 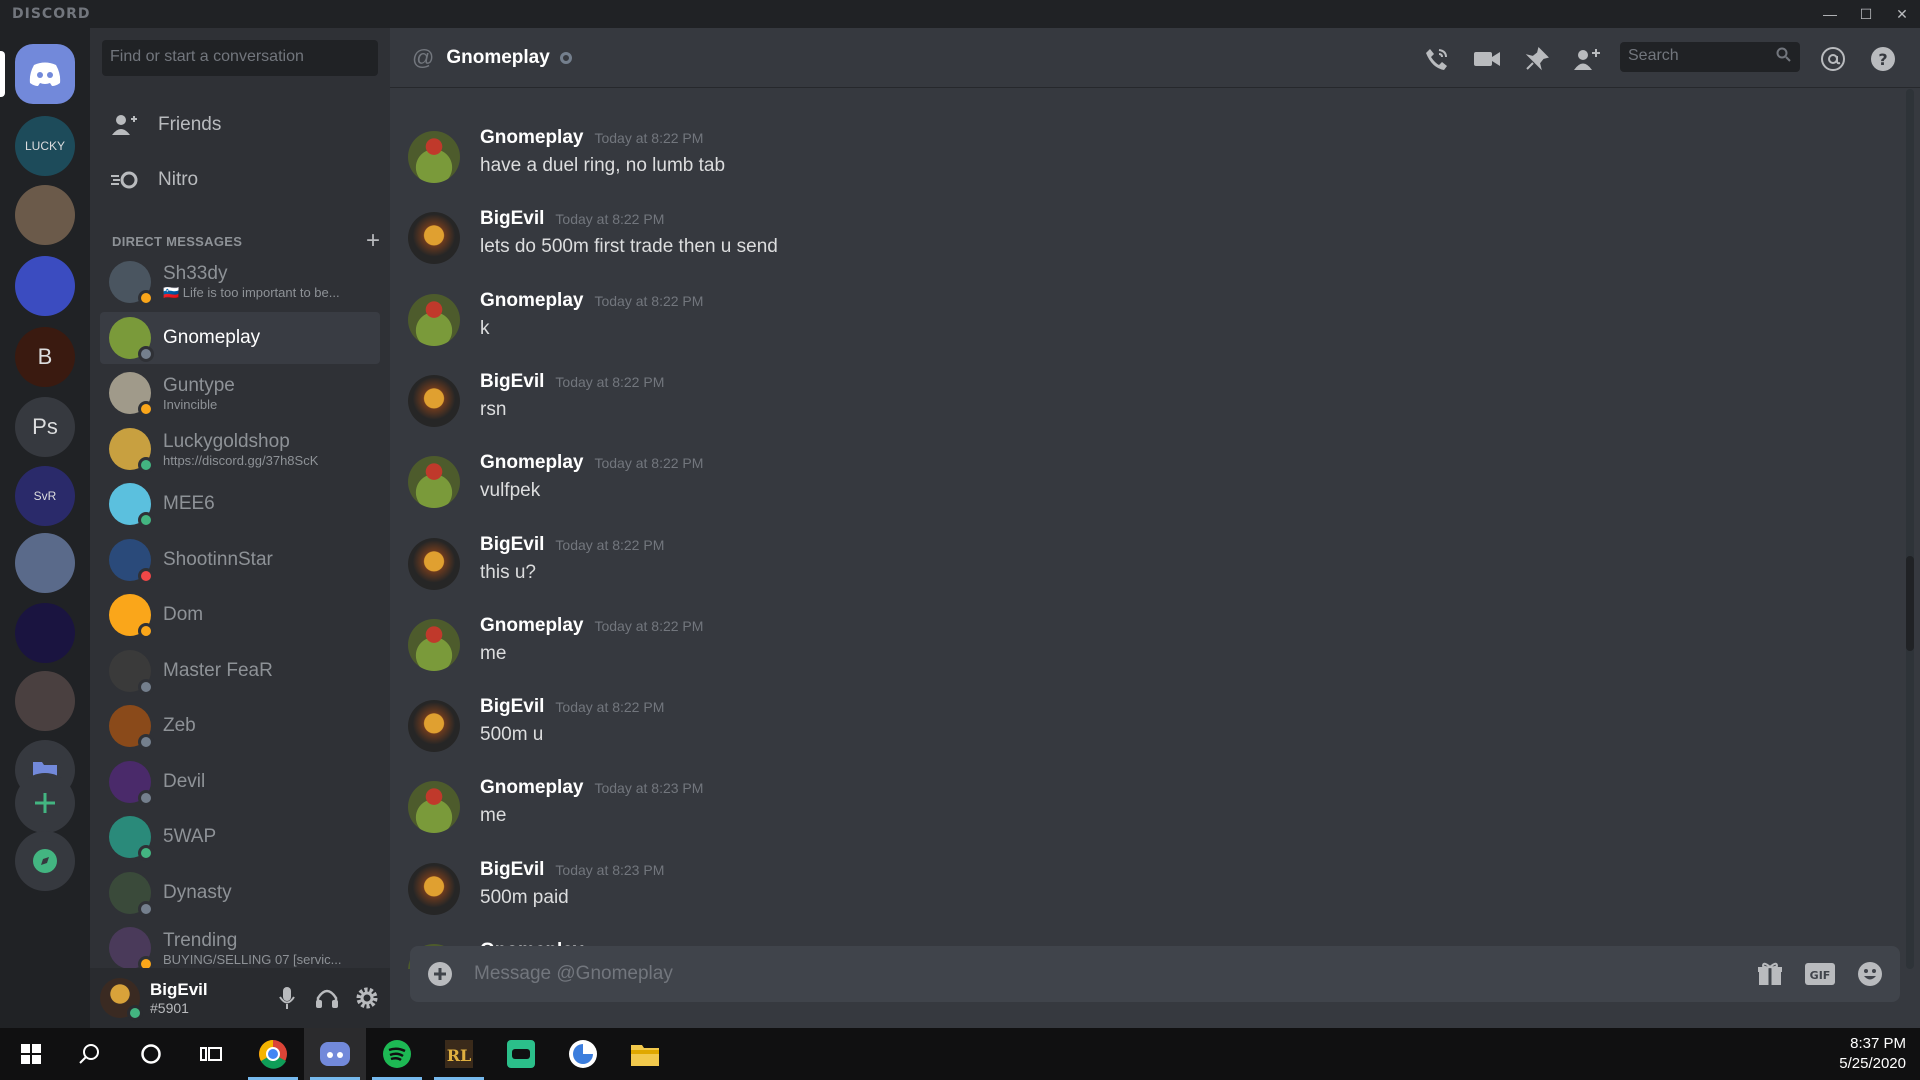 What do you see at coordinates (1872, 1054) in the screenshot?
I see `system-clock: 8:37 PM 5/25/2020` at bounding box center [1872, 1054].